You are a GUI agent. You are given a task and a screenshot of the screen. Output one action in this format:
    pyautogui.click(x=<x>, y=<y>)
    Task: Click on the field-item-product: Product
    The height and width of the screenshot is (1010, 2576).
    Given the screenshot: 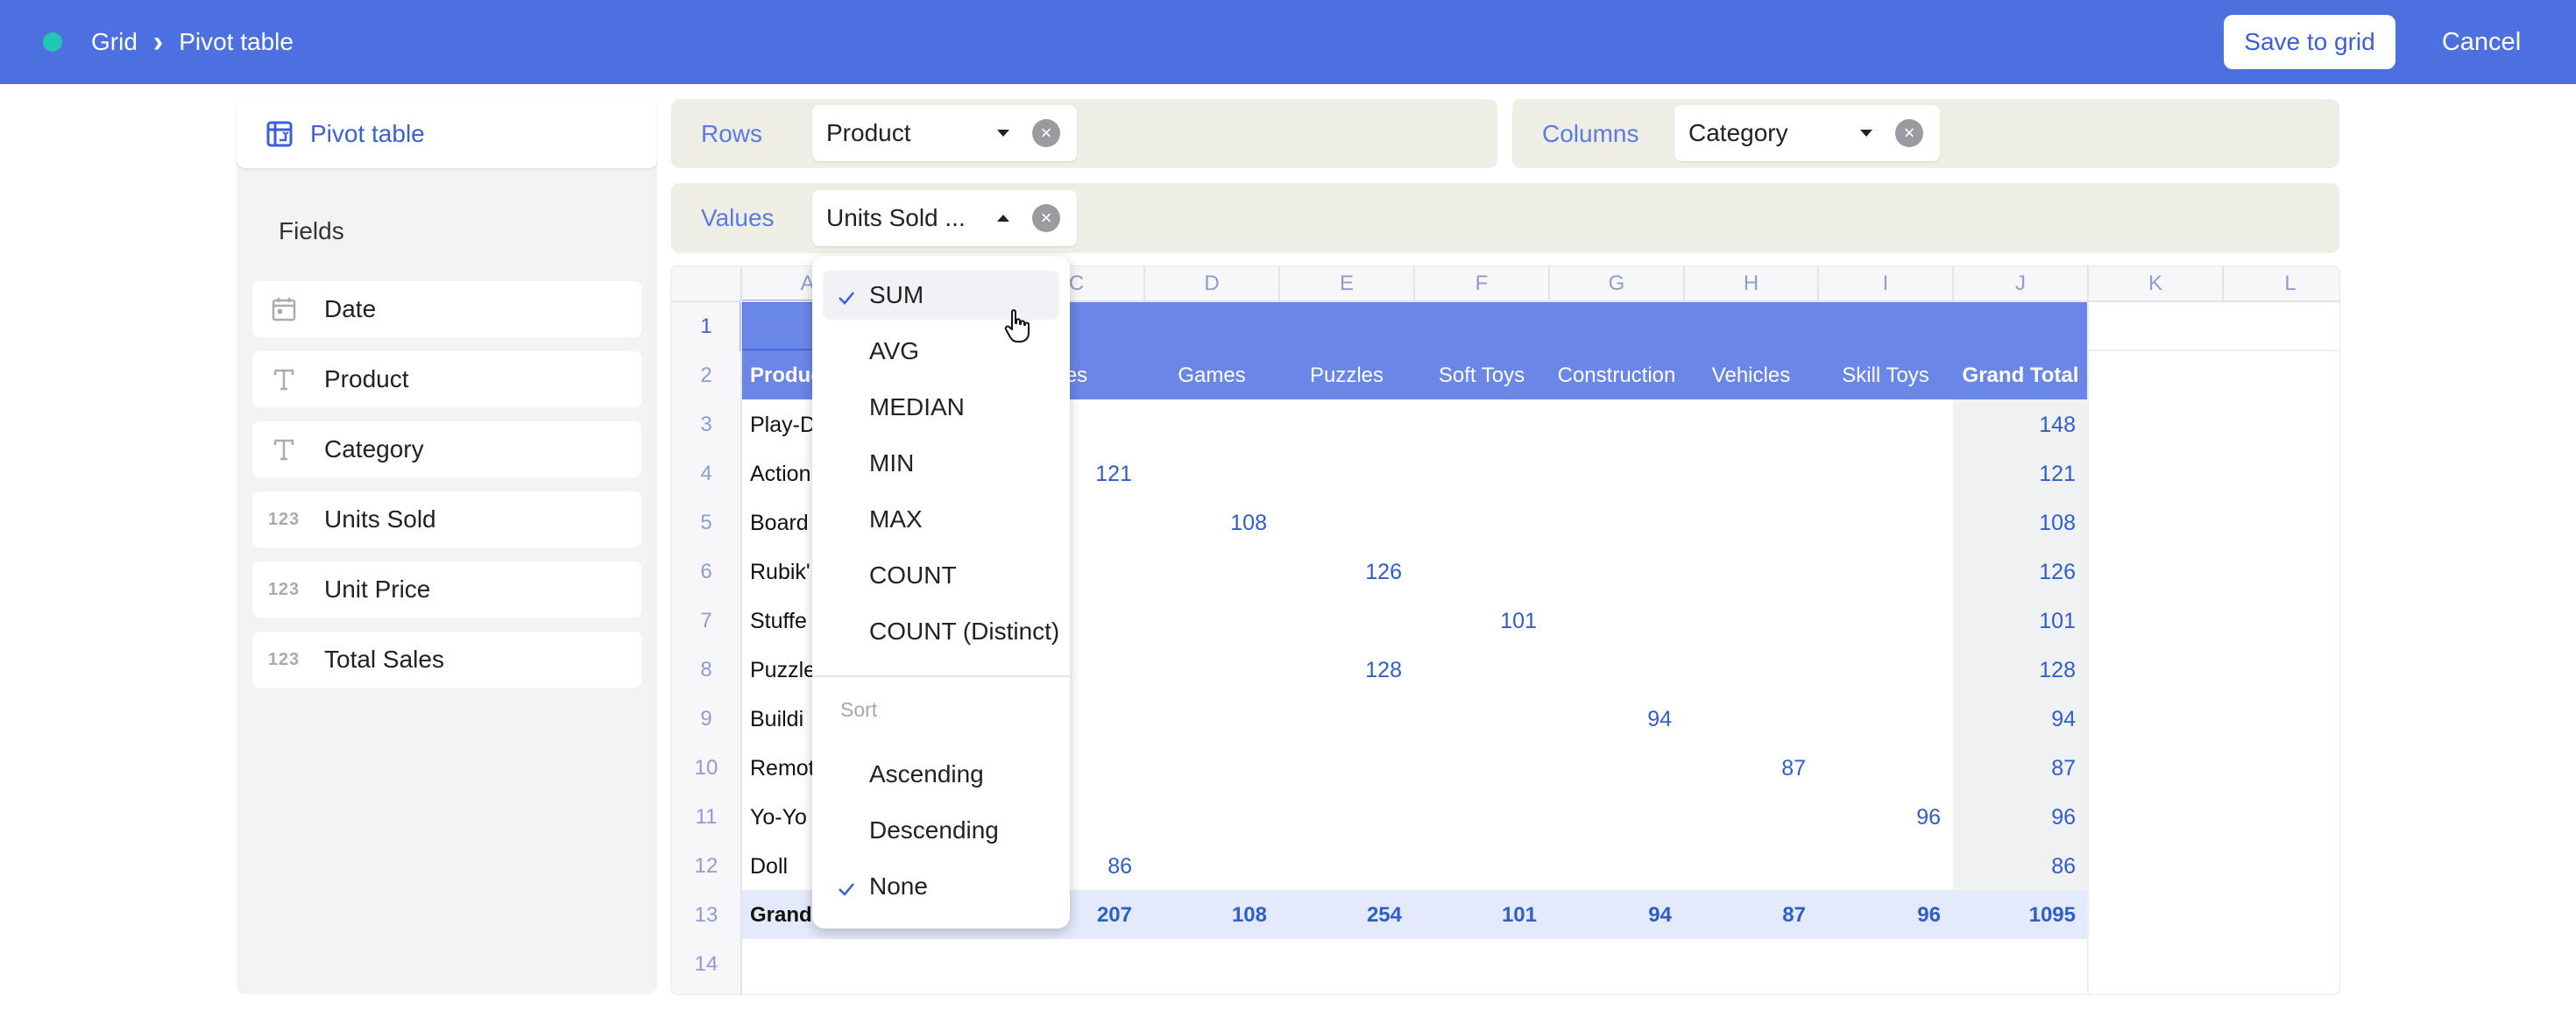 What is the action you would take?
    pyautogui.click(x=446, y=379)
    